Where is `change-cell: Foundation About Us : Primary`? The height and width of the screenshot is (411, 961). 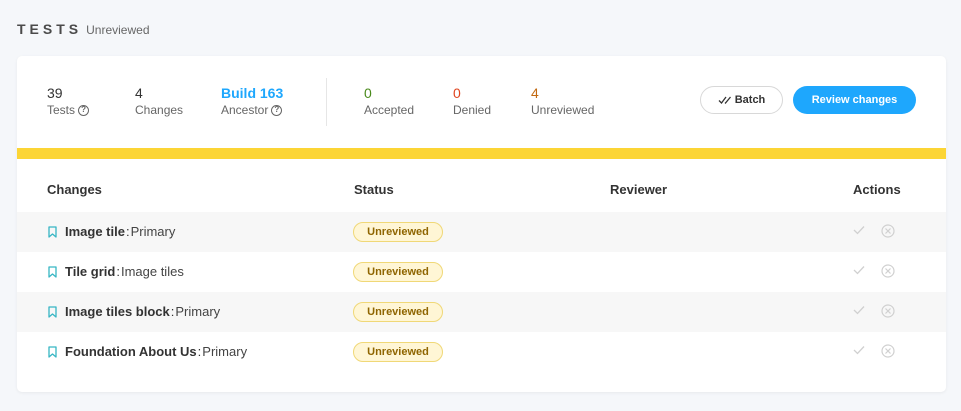 change-cell: Foundation About Us : Primary is located at coordinates (147, 351).